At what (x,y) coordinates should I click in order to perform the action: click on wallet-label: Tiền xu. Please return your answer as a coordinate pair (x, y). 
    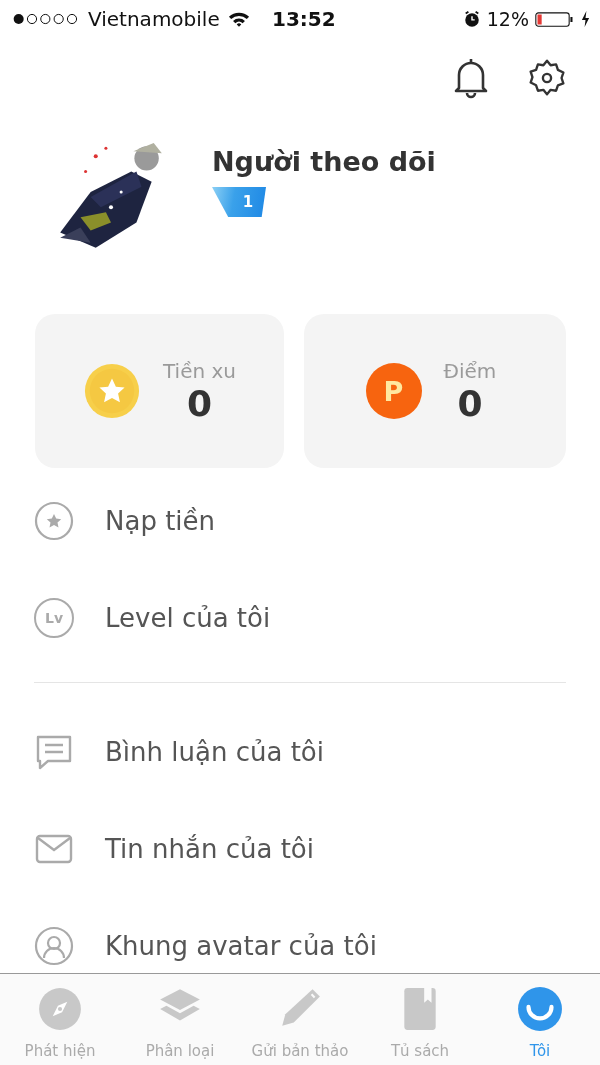
    Looking at the image, I should click on (199, 370).